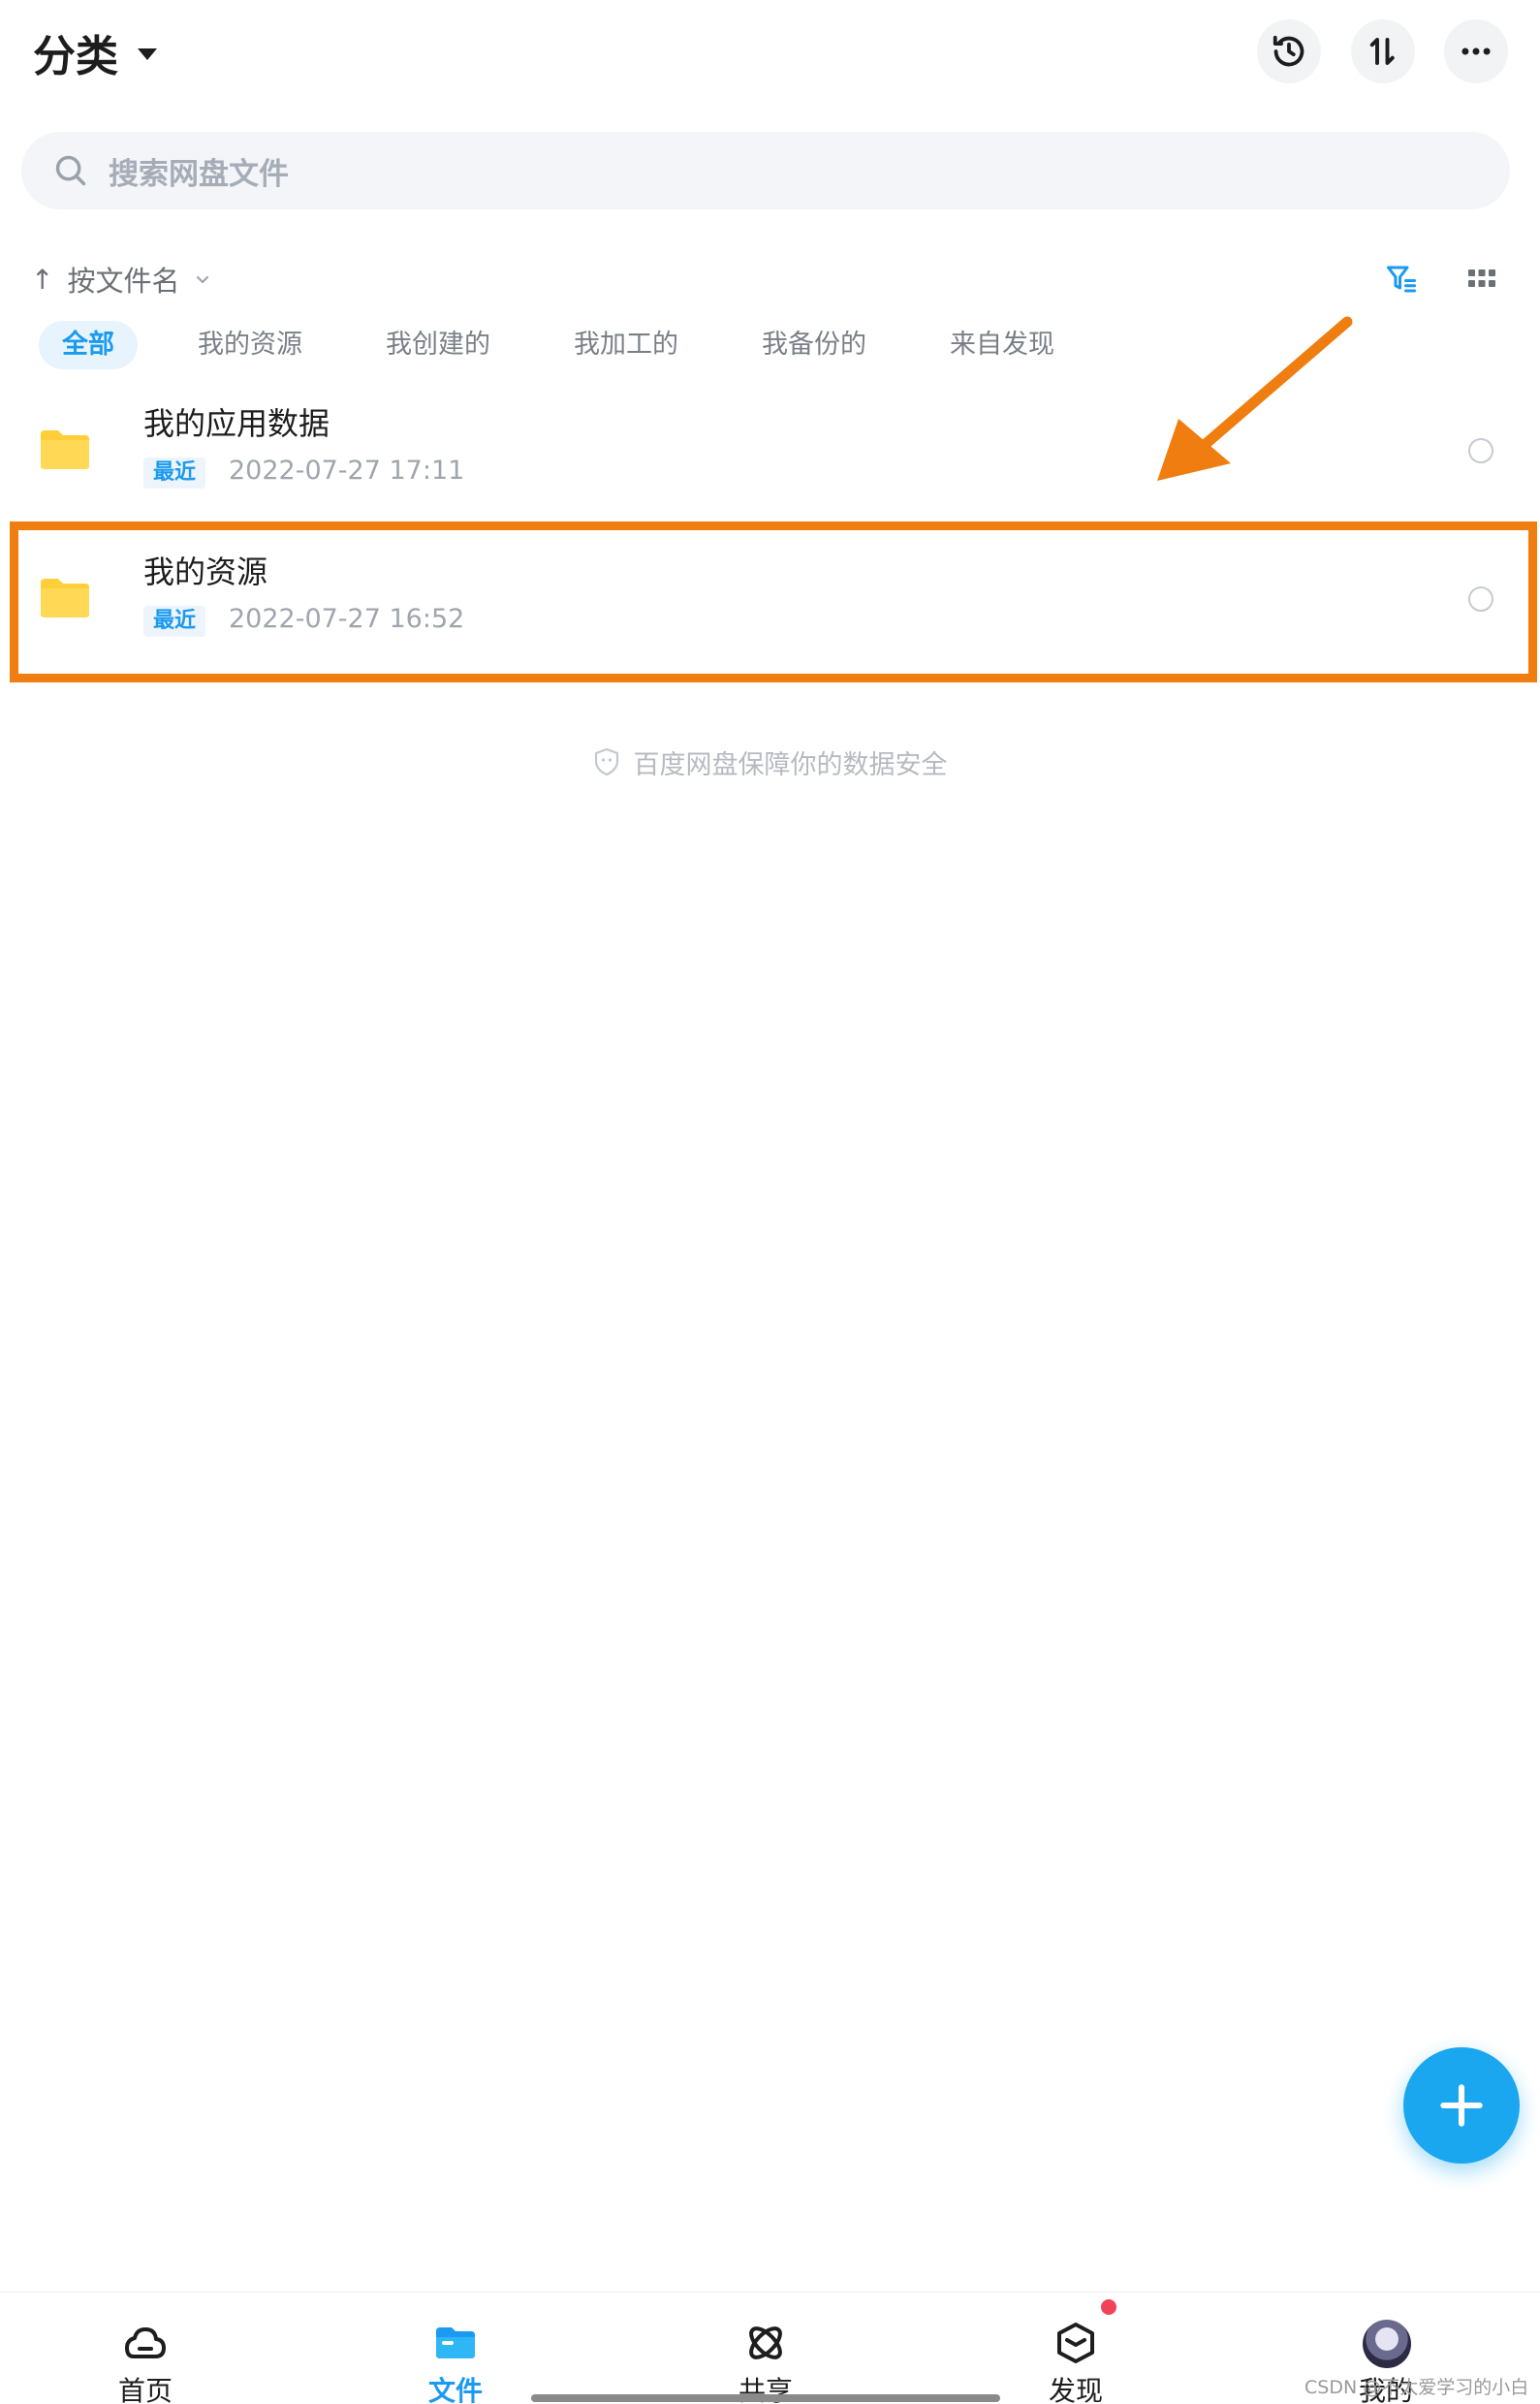 Image resolution: width=1540 pixels, height=2404 pixels. I want to click on plus-icon, so click(1461, 2105).